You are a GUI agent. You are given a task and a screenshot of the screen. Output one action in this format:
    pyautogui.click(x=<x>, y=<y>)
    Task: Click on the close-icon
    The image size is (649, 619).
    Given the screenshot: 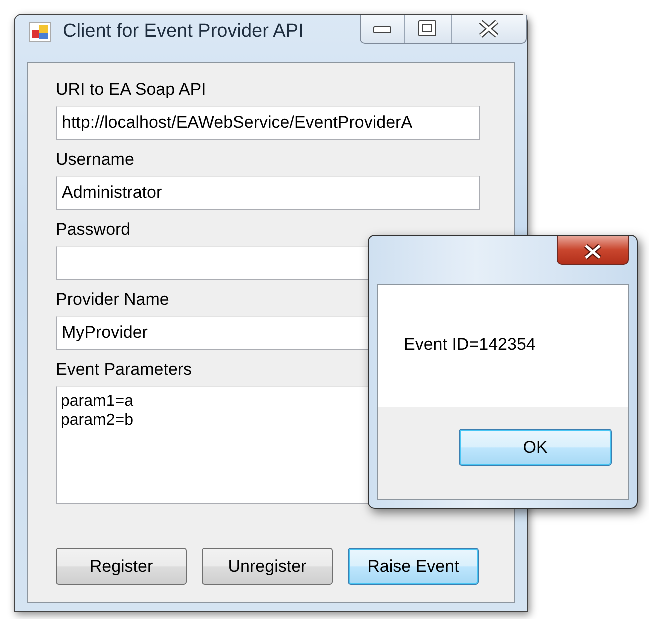 What is the action you would take?
    pyautogui.click(x=593, y=251)
    